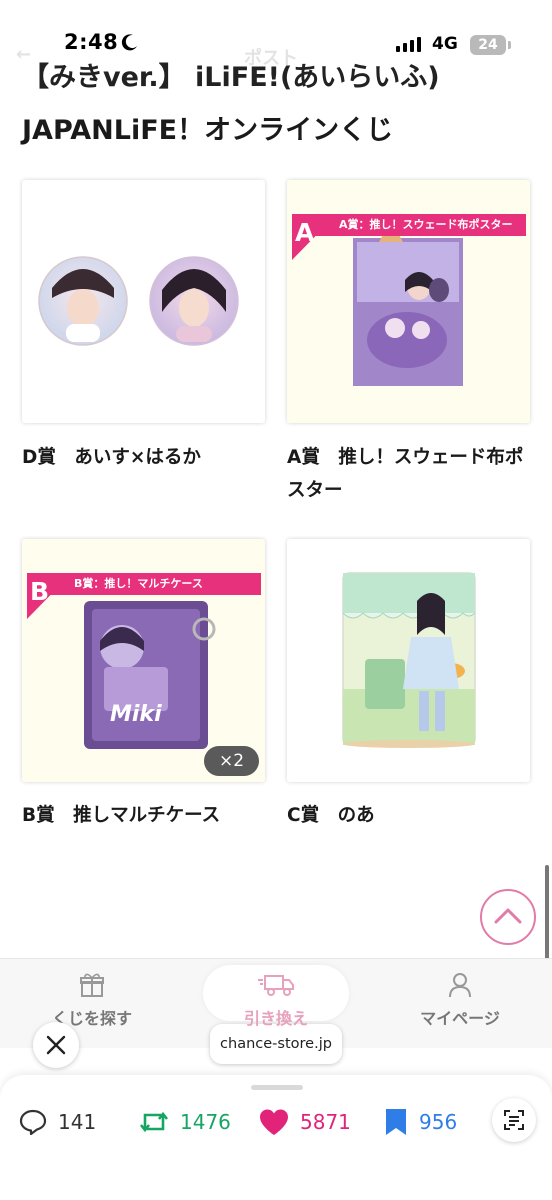  I want to click on chevron-up-icon, so click(508, 916).